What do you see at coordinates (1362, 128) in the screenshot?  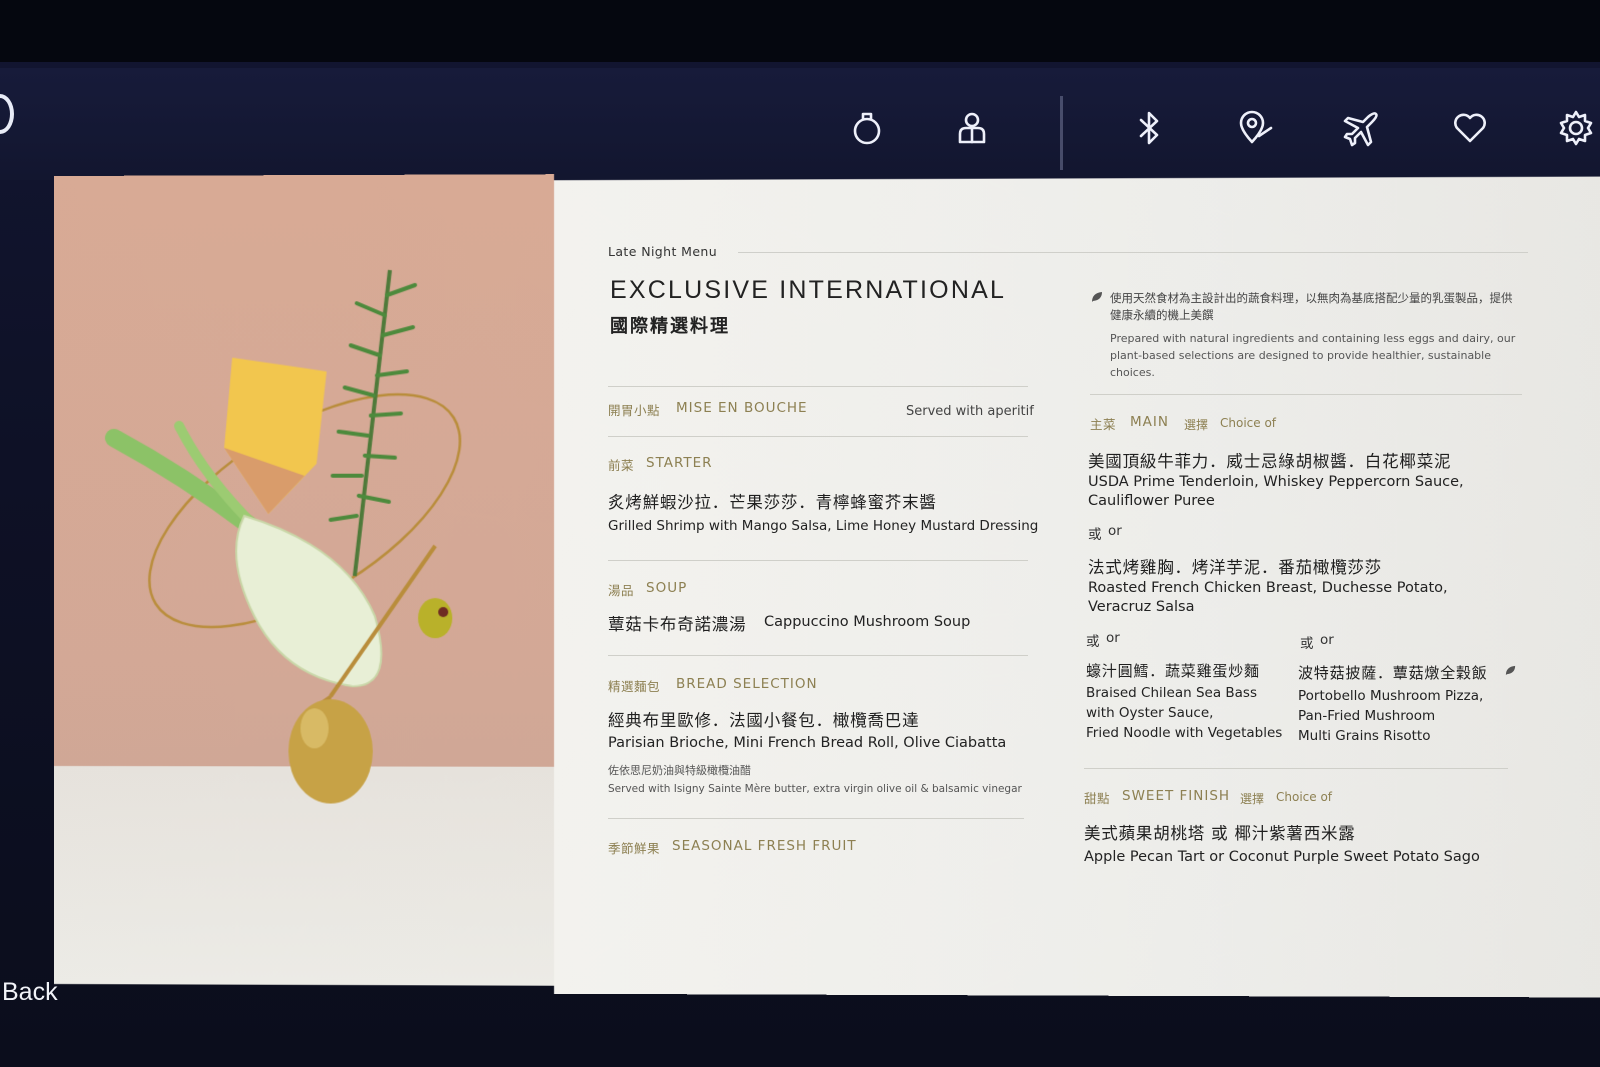 I see `airplane-icon` at bounding box center [1362, 128].